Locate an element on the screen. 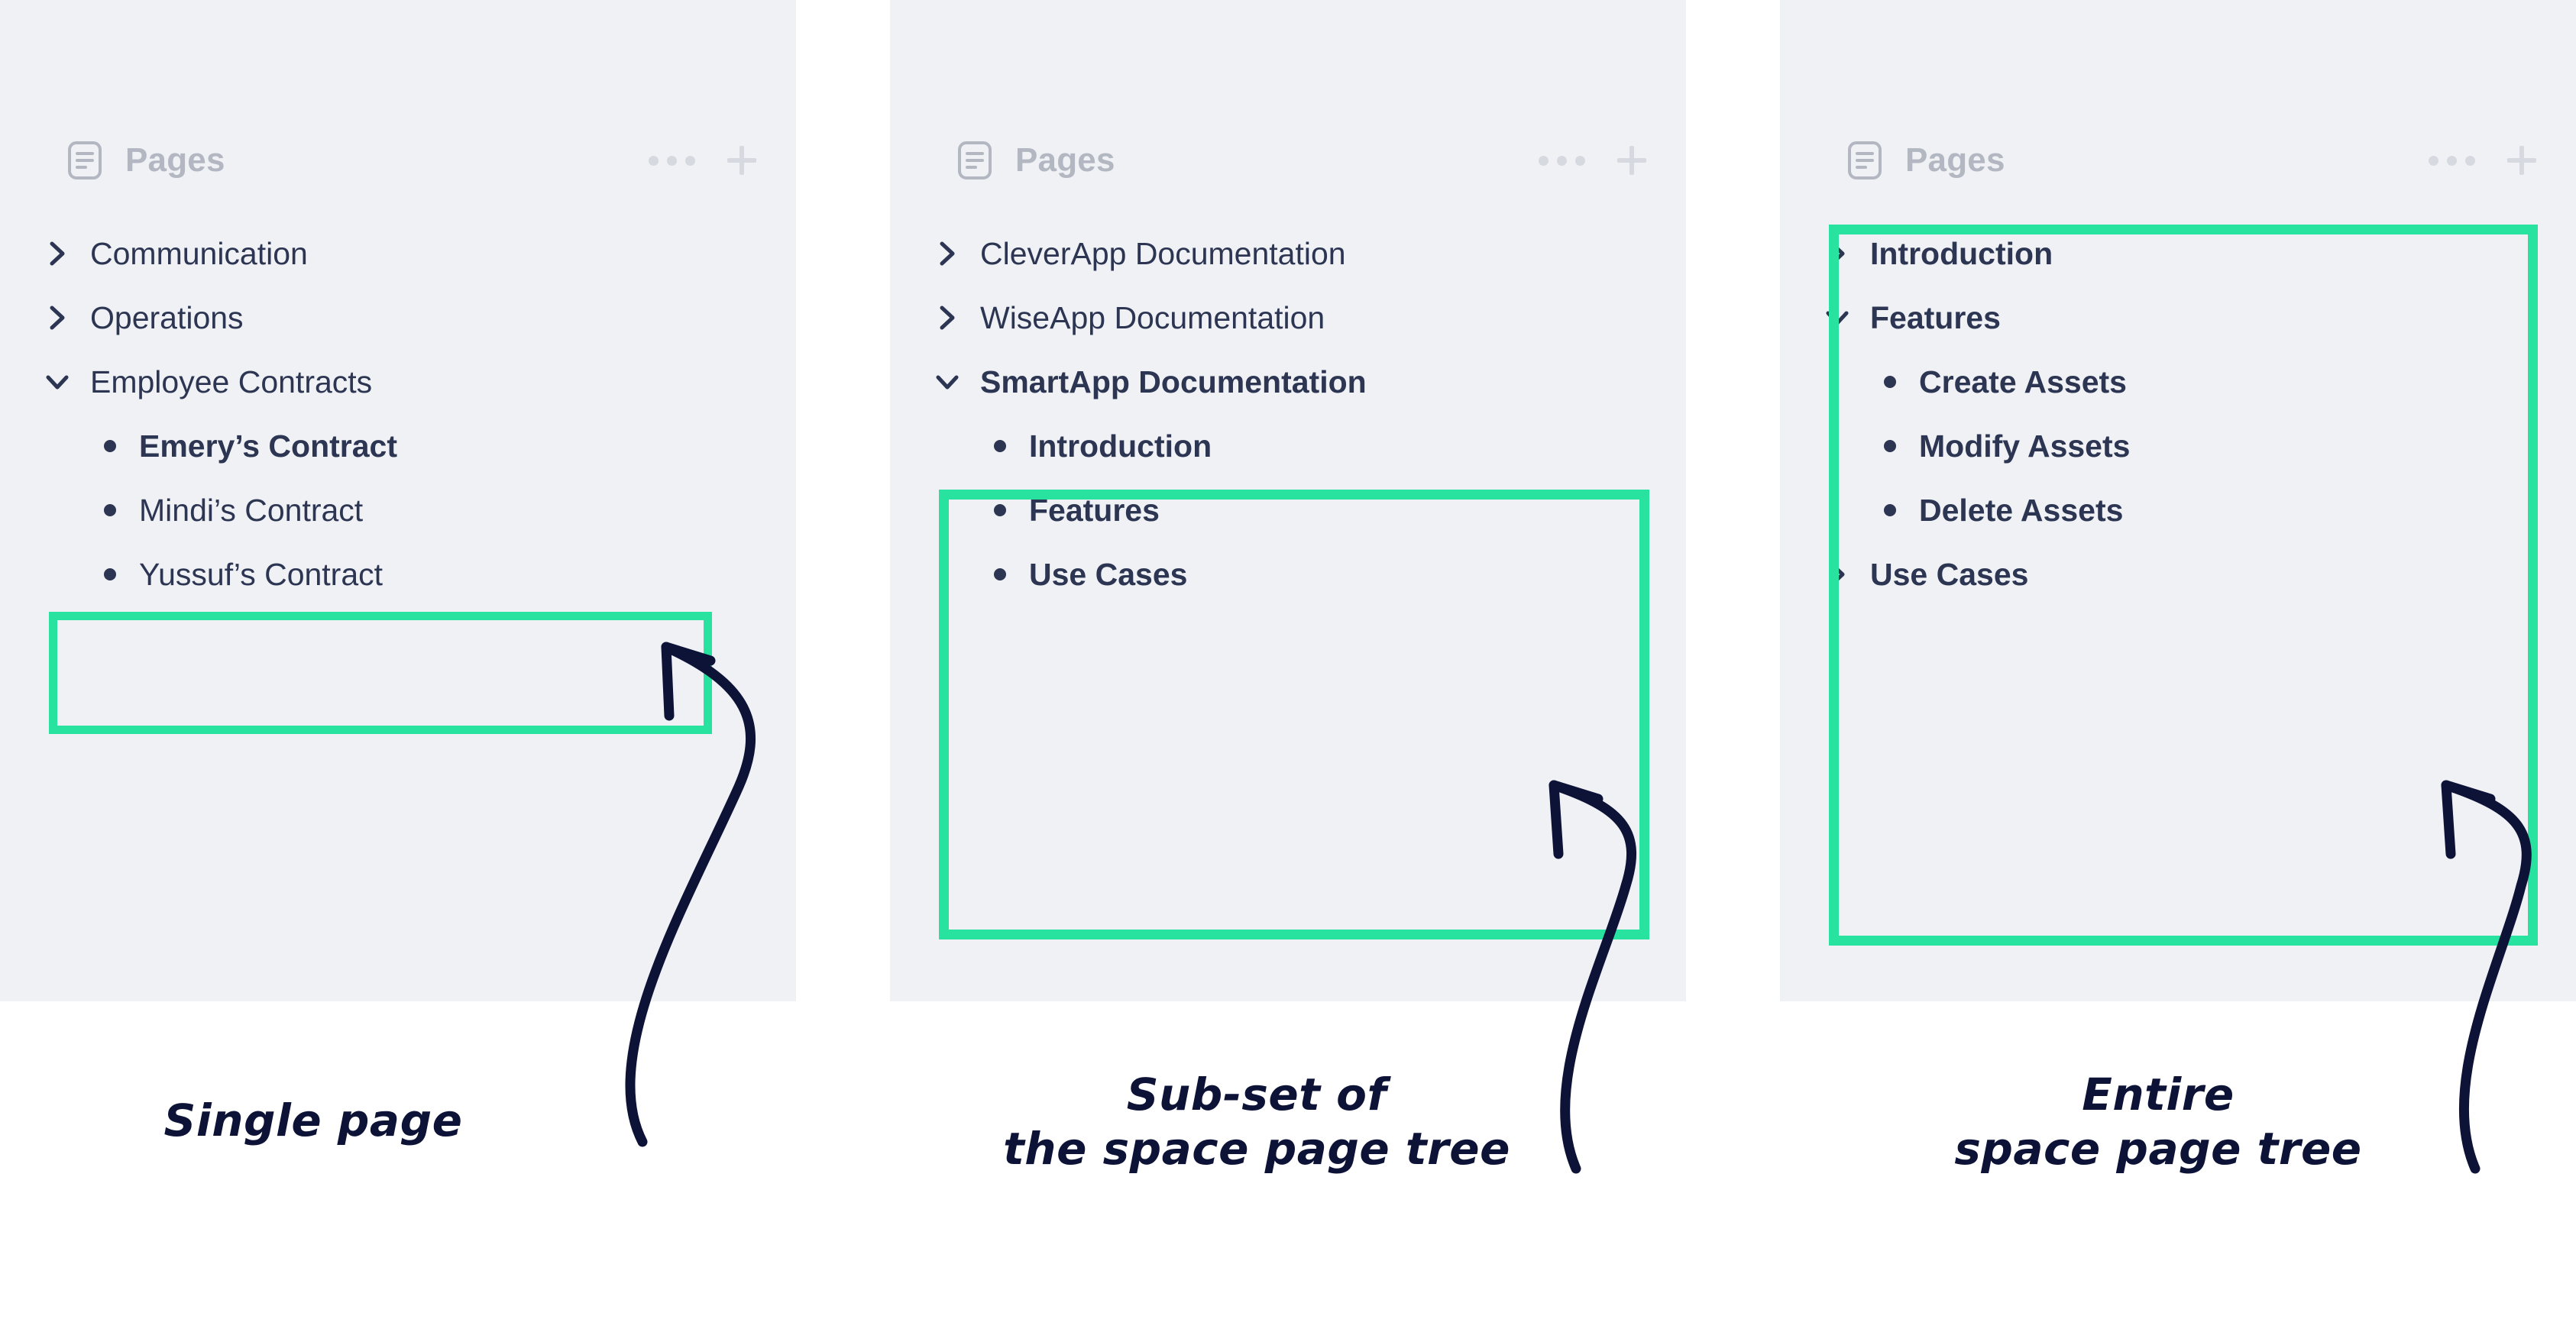 The width and height of the screenshot is (2576, 1329). tree-row: Mindi’s Contract is located at coordinates (398, 510).